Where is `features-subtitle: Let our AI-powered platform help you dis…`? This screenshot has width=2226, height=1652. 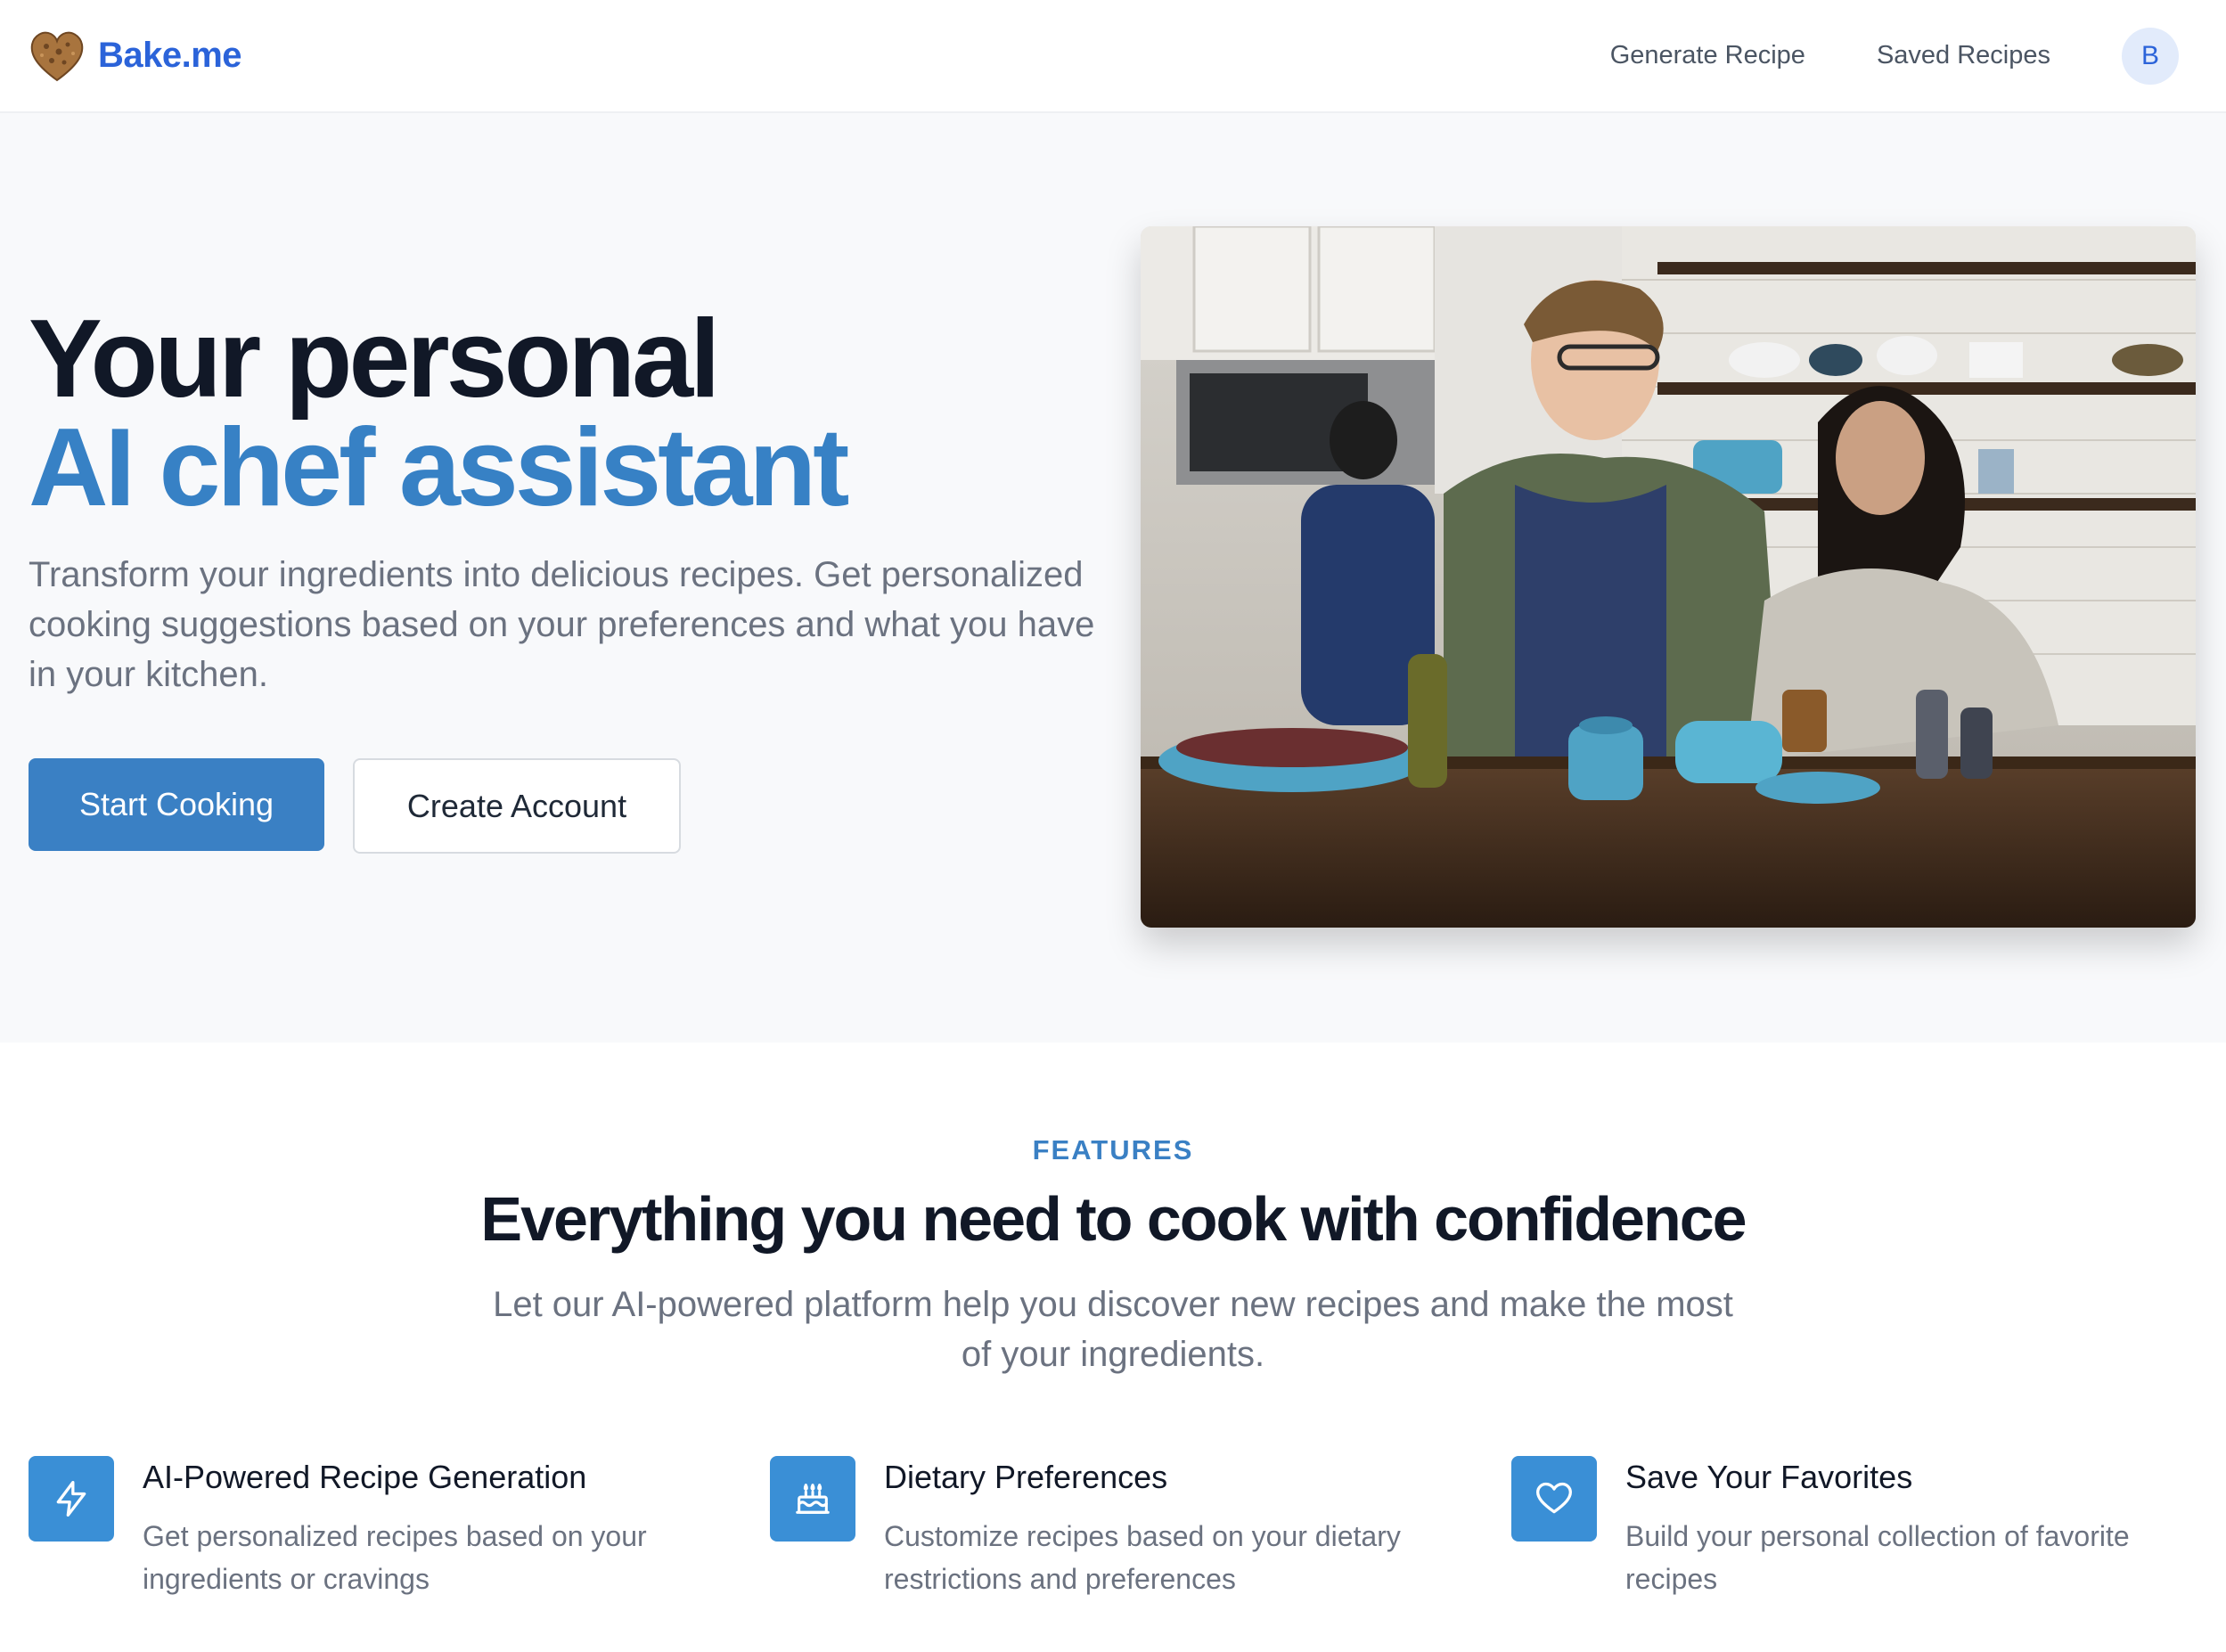
features-subtitle: Let our AI-powered platform help you dis… is located at coordinates (1113, 1329).